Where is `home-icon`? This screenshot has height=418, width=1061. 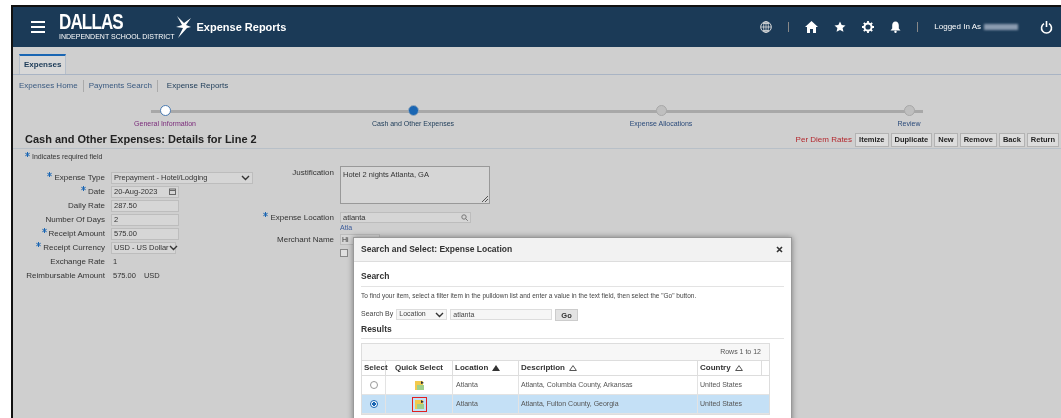
home-icon is located at coordinates (812, 27).